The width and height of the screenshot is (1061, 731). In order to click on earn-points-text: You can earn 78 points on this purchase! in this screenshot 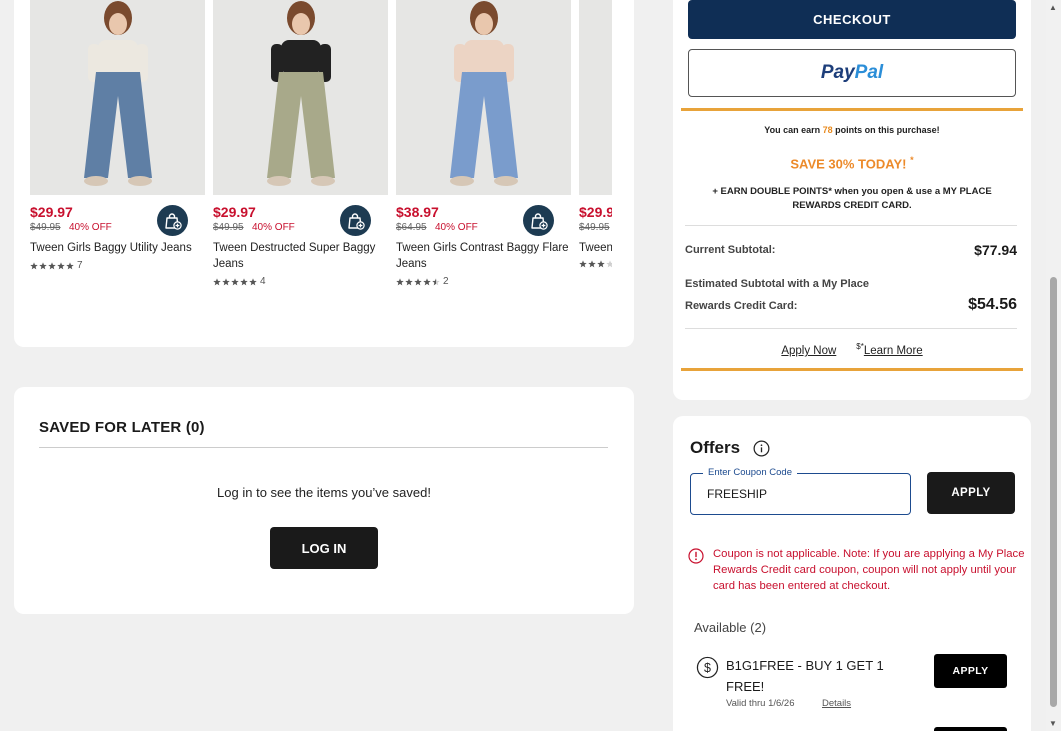, I will do `click(852, 130)`.